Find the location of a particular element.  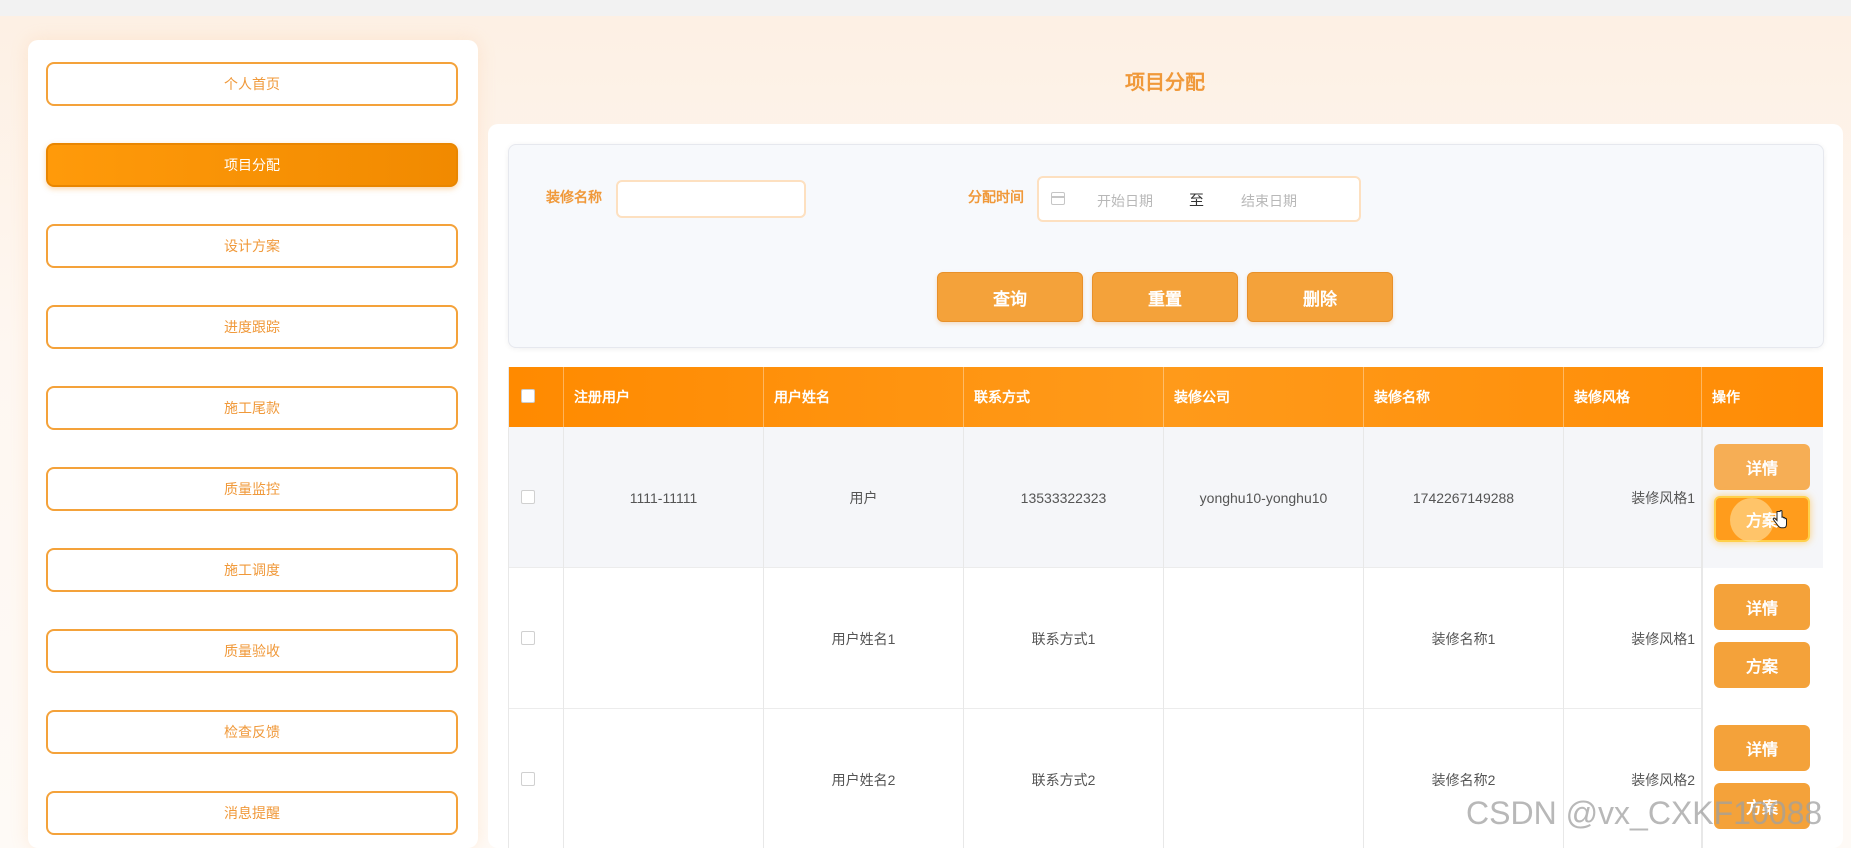

sidebar-item-construction-scheduling: 施工调度 is located at coordinates (252, 570).